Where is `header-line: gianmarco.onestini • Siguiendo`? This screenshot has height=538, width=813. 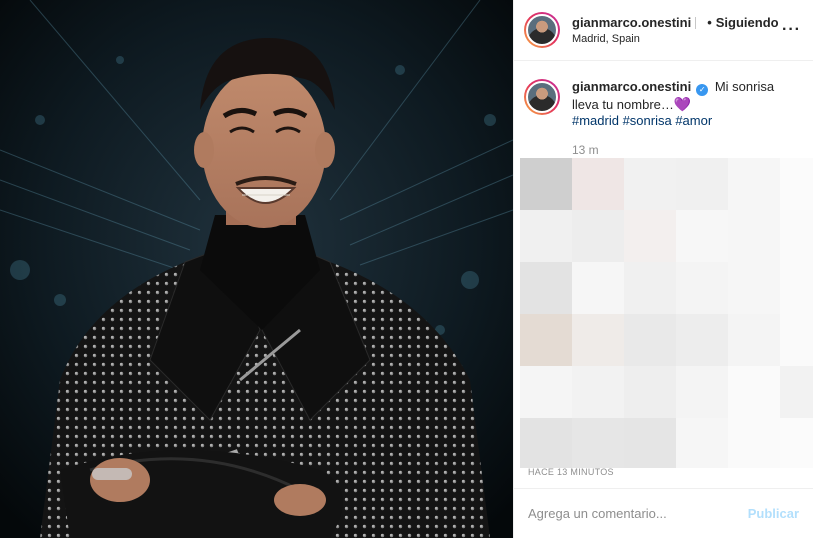
header-line: gianmarco.onestini • Siguiendo is located at coordinates (676, 22).